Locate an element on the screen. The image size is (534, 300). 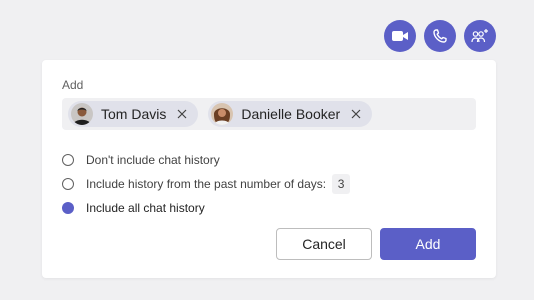
option-label: Include all chat history is located at coordinates (145, 208).